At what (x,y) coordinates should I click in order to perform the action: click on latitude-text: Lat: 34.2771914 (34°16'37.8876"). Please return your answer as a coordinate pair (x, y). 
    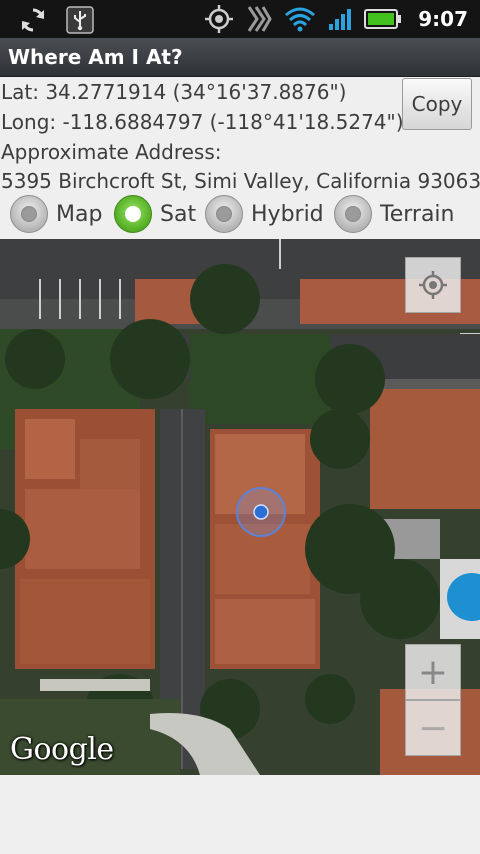
    Looking at the image, I should click on (174, 92).